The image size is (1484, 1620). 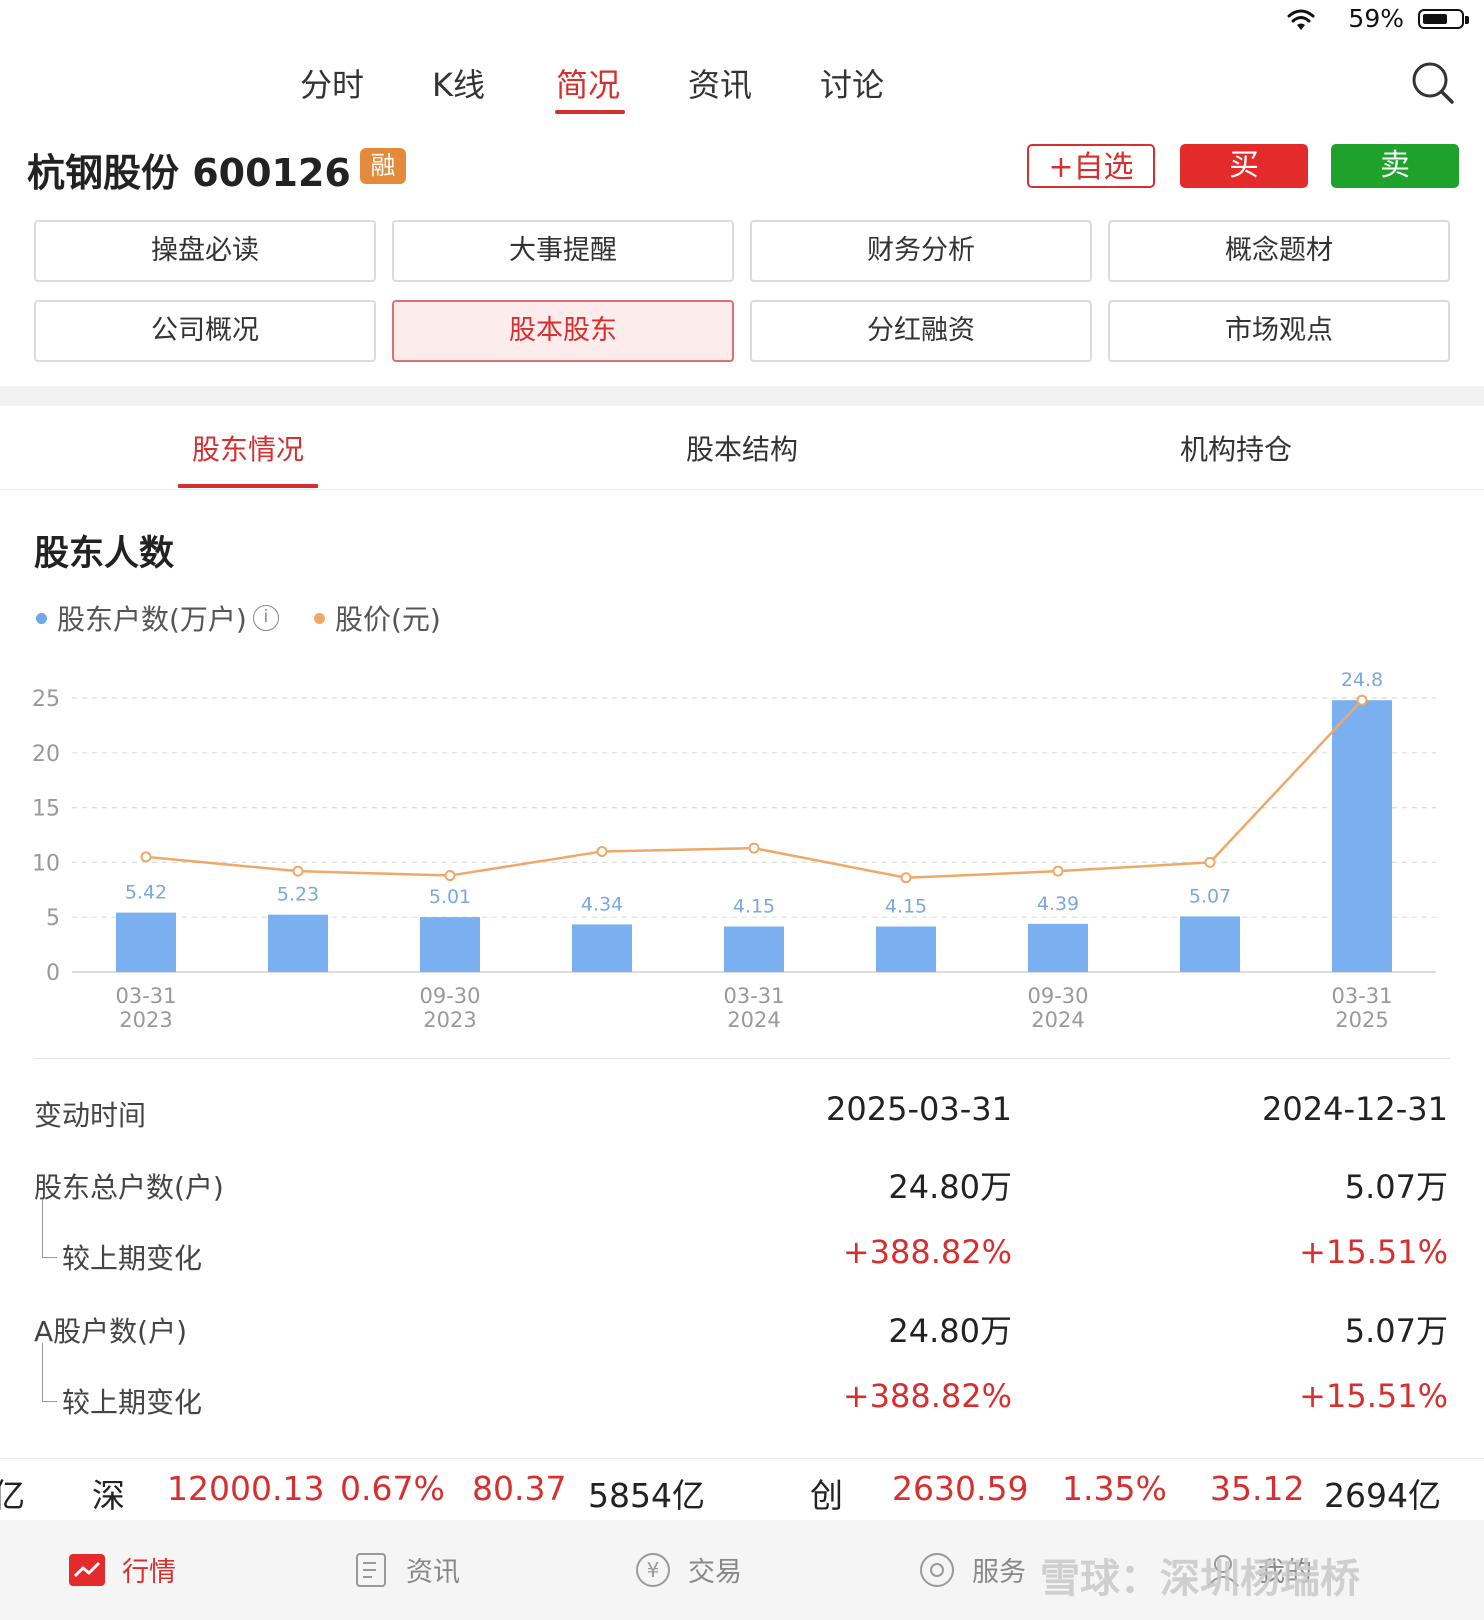 What do you see at coordinates (392, 1488) in the screenshot?
I see `ticker-sz-pct: 0.67%` at bounding box center [392, 1488].